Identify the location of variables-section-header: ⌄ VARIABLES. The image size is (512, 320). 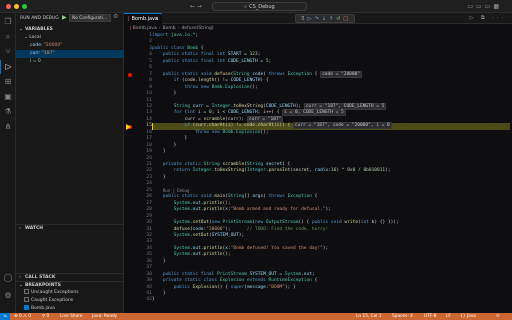
(70, 30).